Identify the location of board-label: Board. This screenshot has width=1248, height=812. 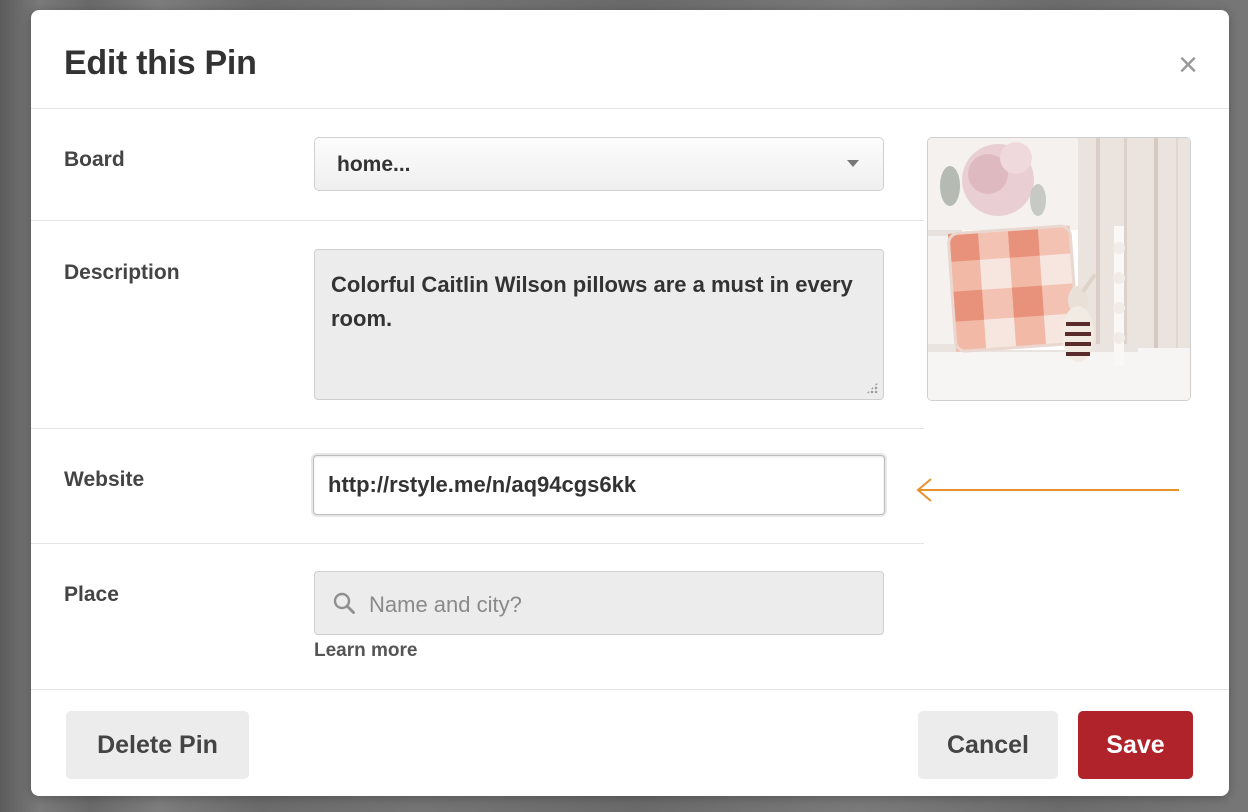
(94, 159).